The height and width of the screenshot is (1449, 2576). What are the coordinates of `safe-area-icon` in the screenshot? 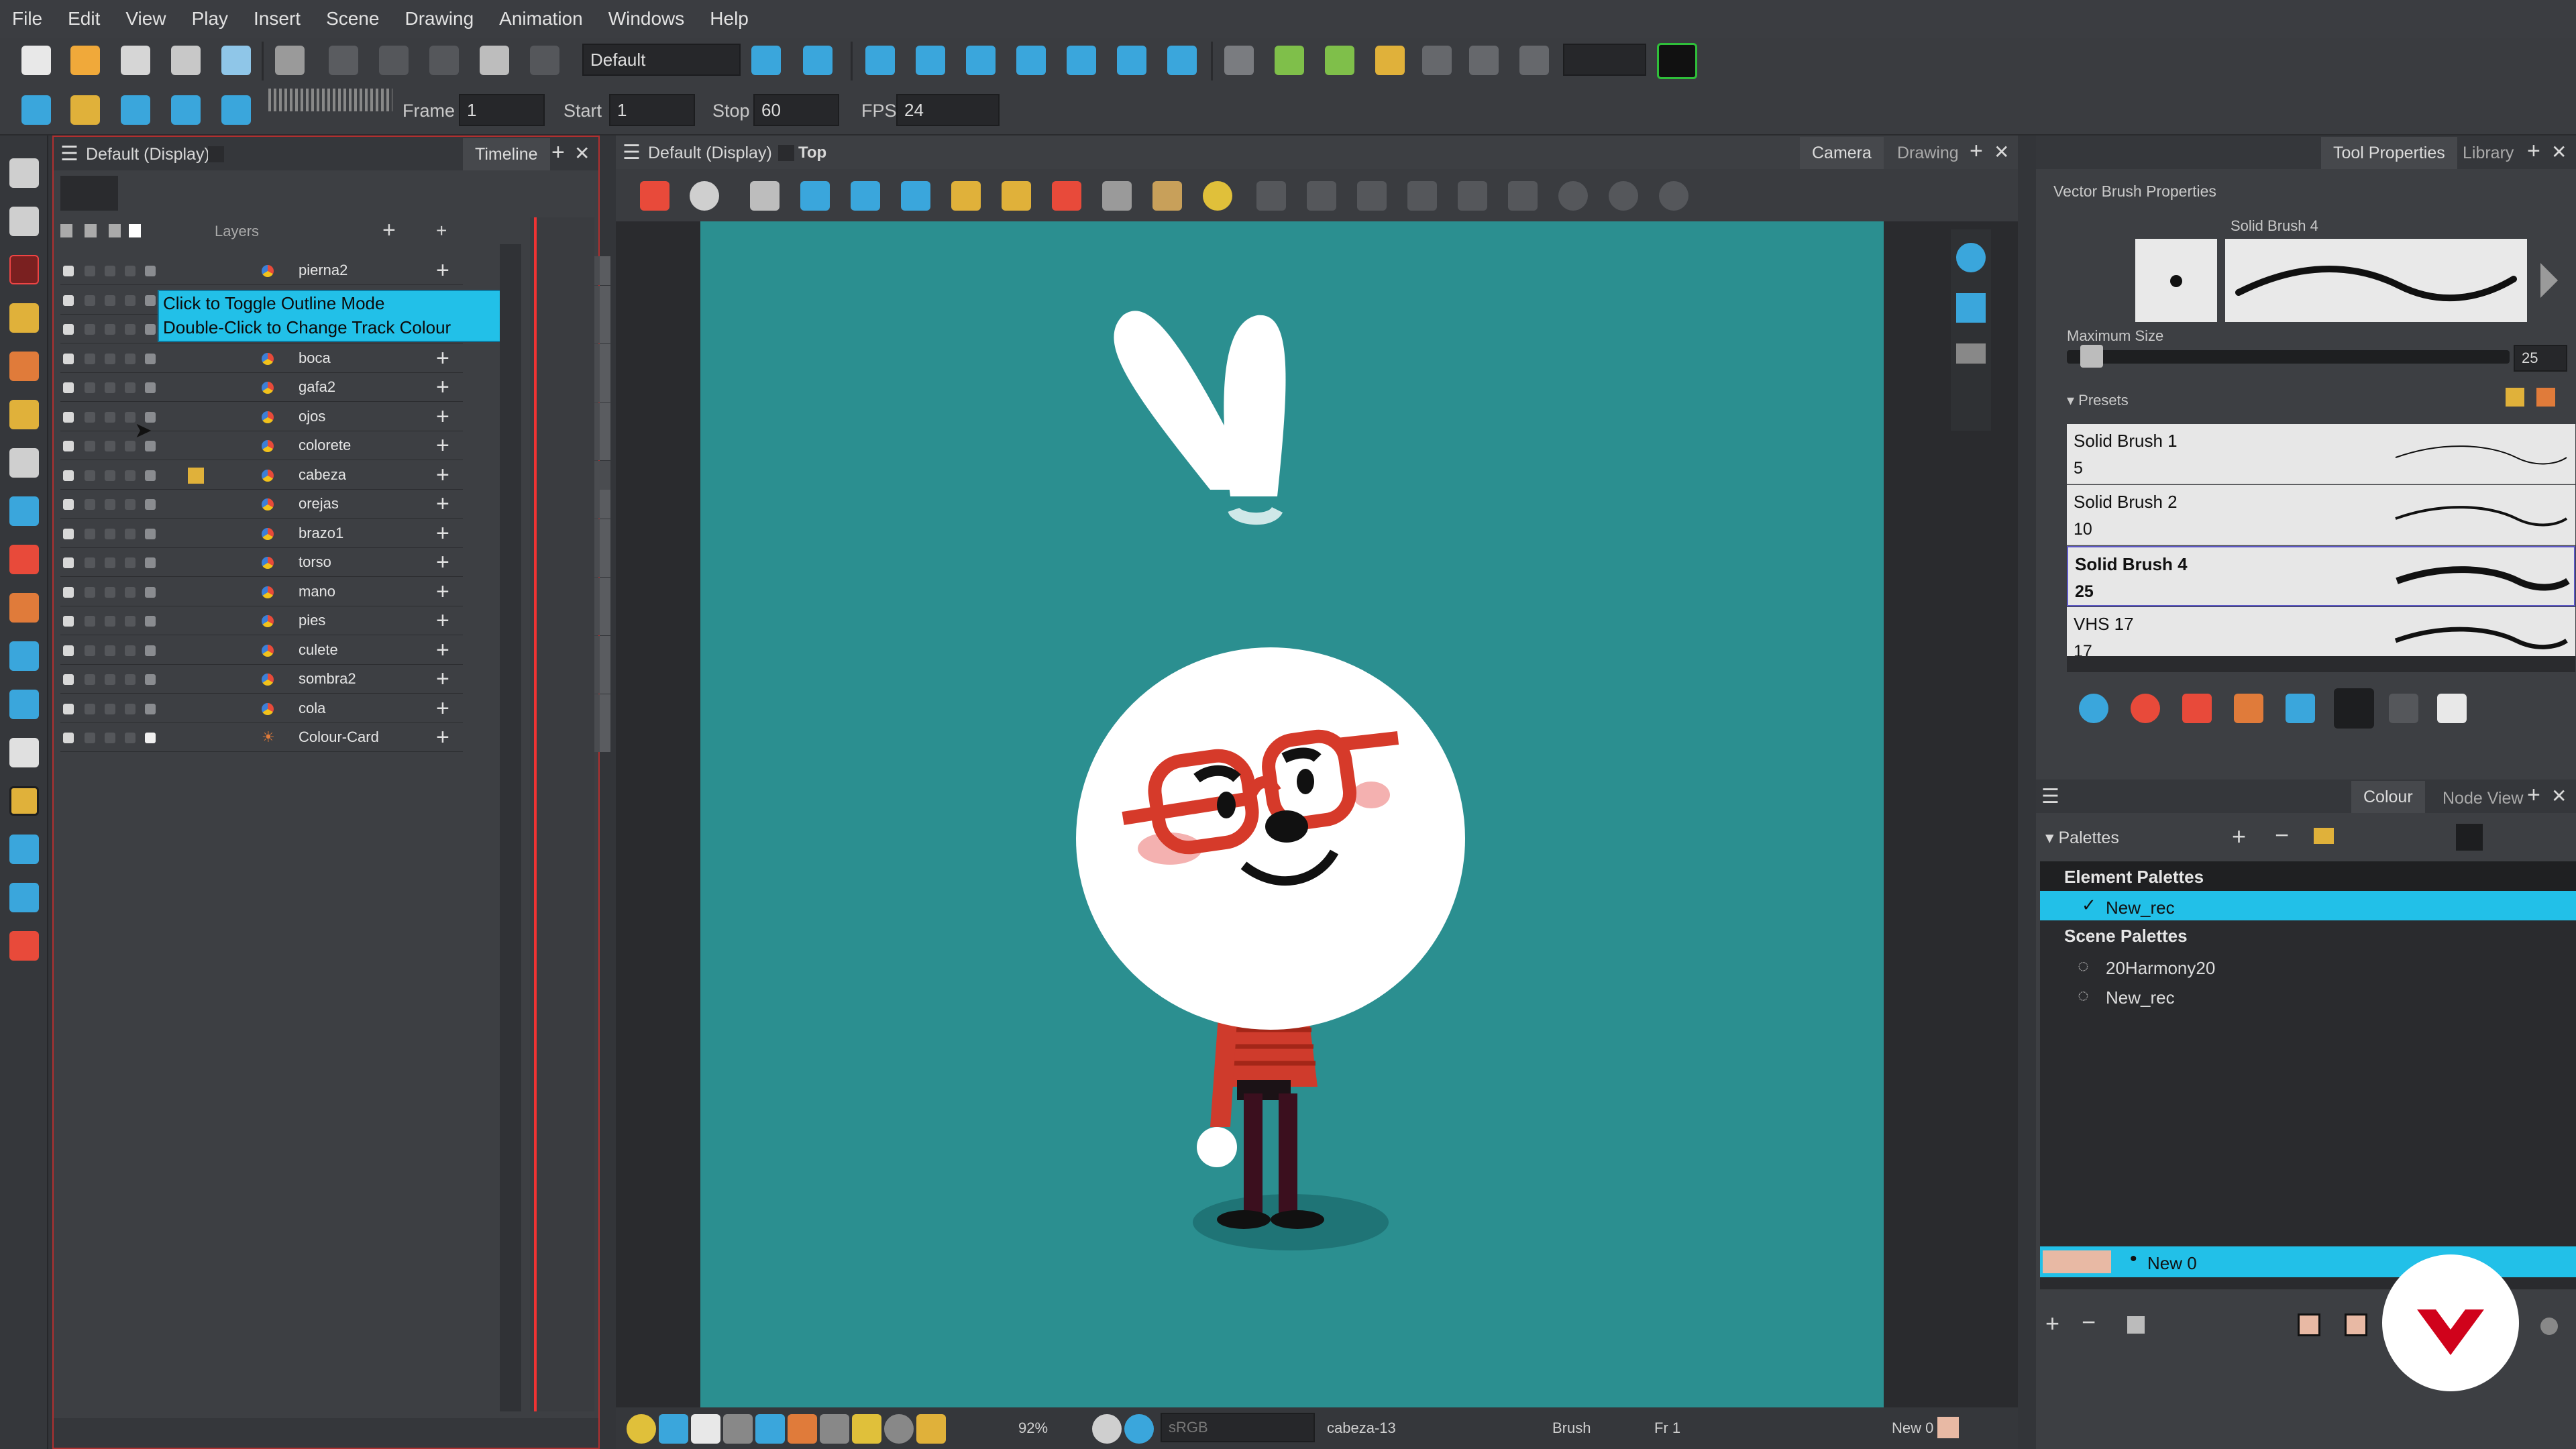 It's located at (1271, 196).